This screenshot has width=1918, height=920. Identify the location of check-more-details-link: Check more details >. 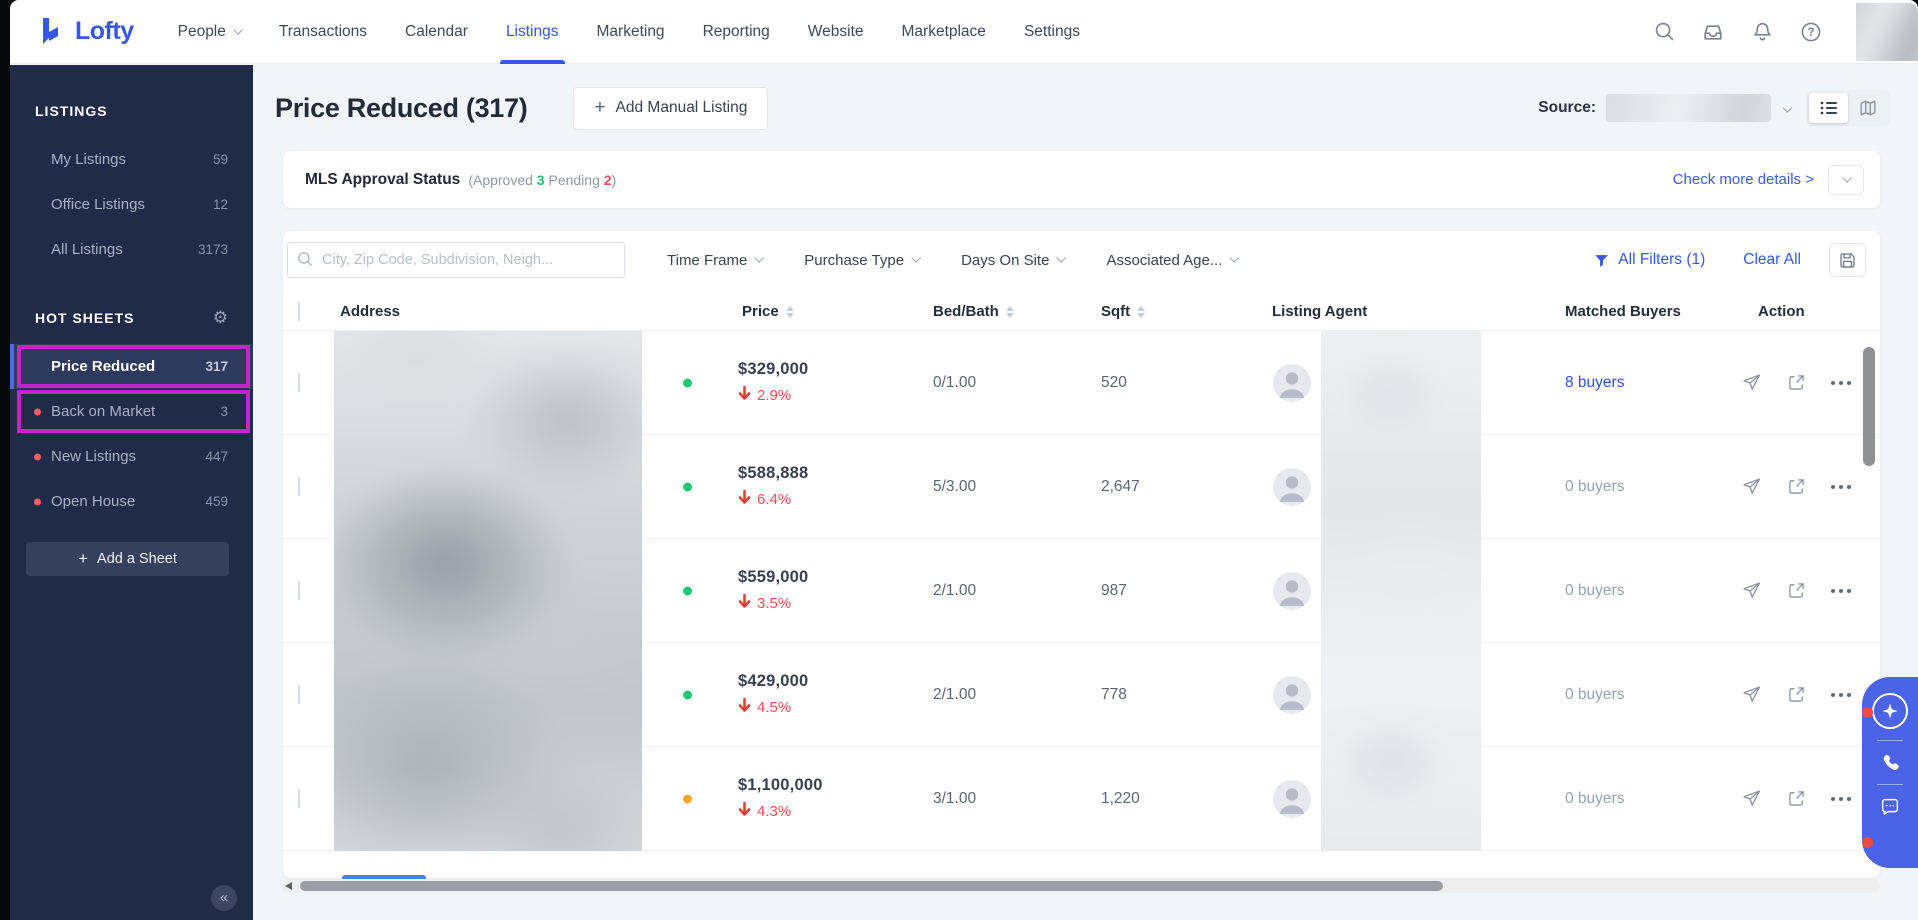
(1743, 179).